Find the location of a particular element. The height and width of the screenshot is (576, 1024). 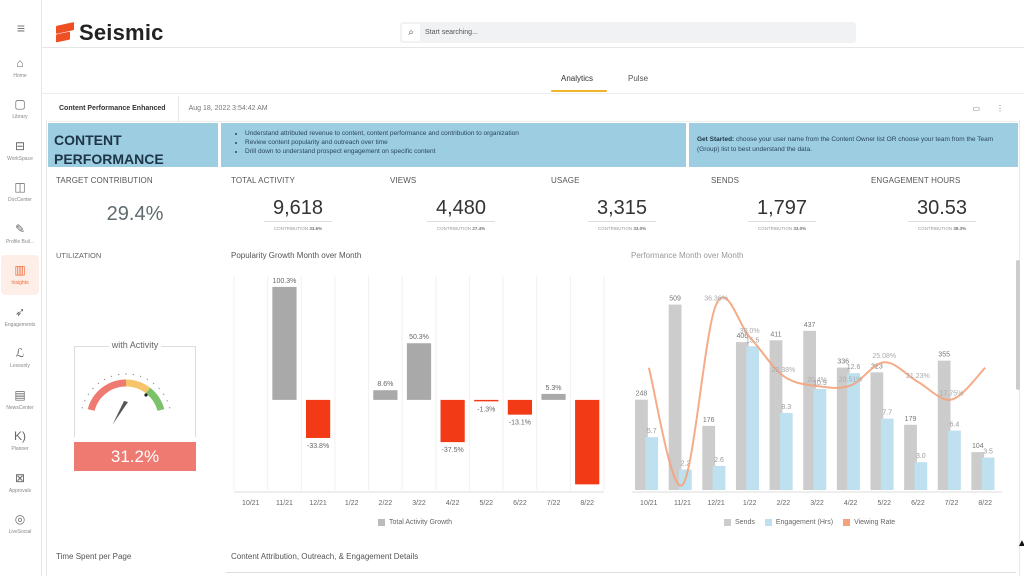

more-options-icon: ⋮ is located at coordinates (1000, 108).